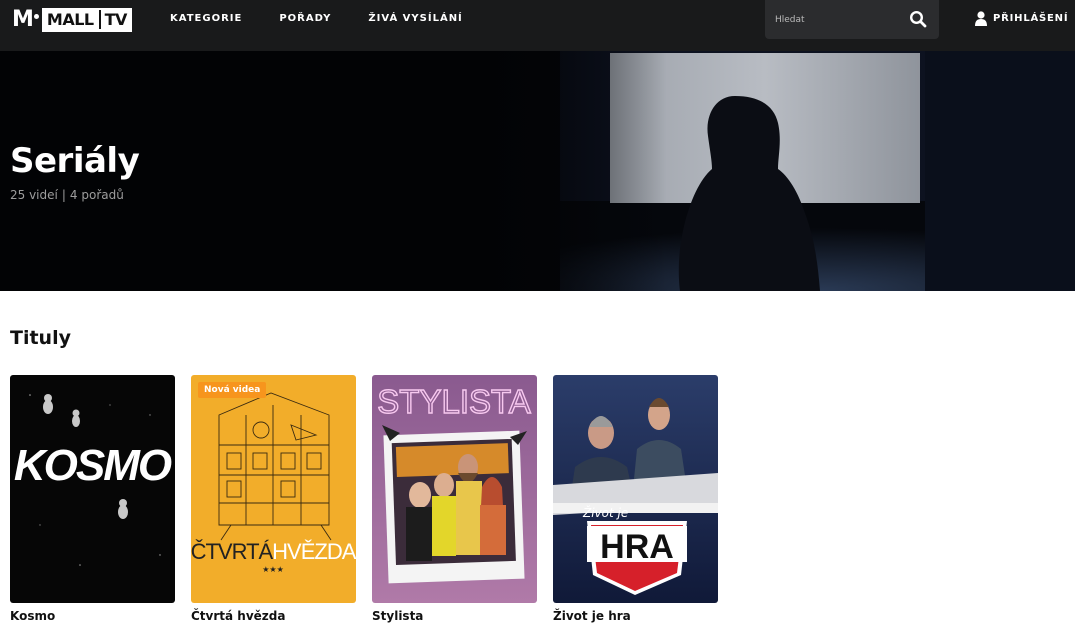  I want to click on login-label: PŘIHLÁŠENÍ, so click(1031, 18).